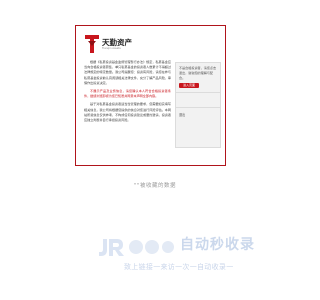 This screenshot has width=320, height=300. Describe the element at coordinates (198, 73) in the screenshot. I see `side-notice-text: 不是合格投资者，请您点击退出，谢谢您的理解与配合。` at that location.